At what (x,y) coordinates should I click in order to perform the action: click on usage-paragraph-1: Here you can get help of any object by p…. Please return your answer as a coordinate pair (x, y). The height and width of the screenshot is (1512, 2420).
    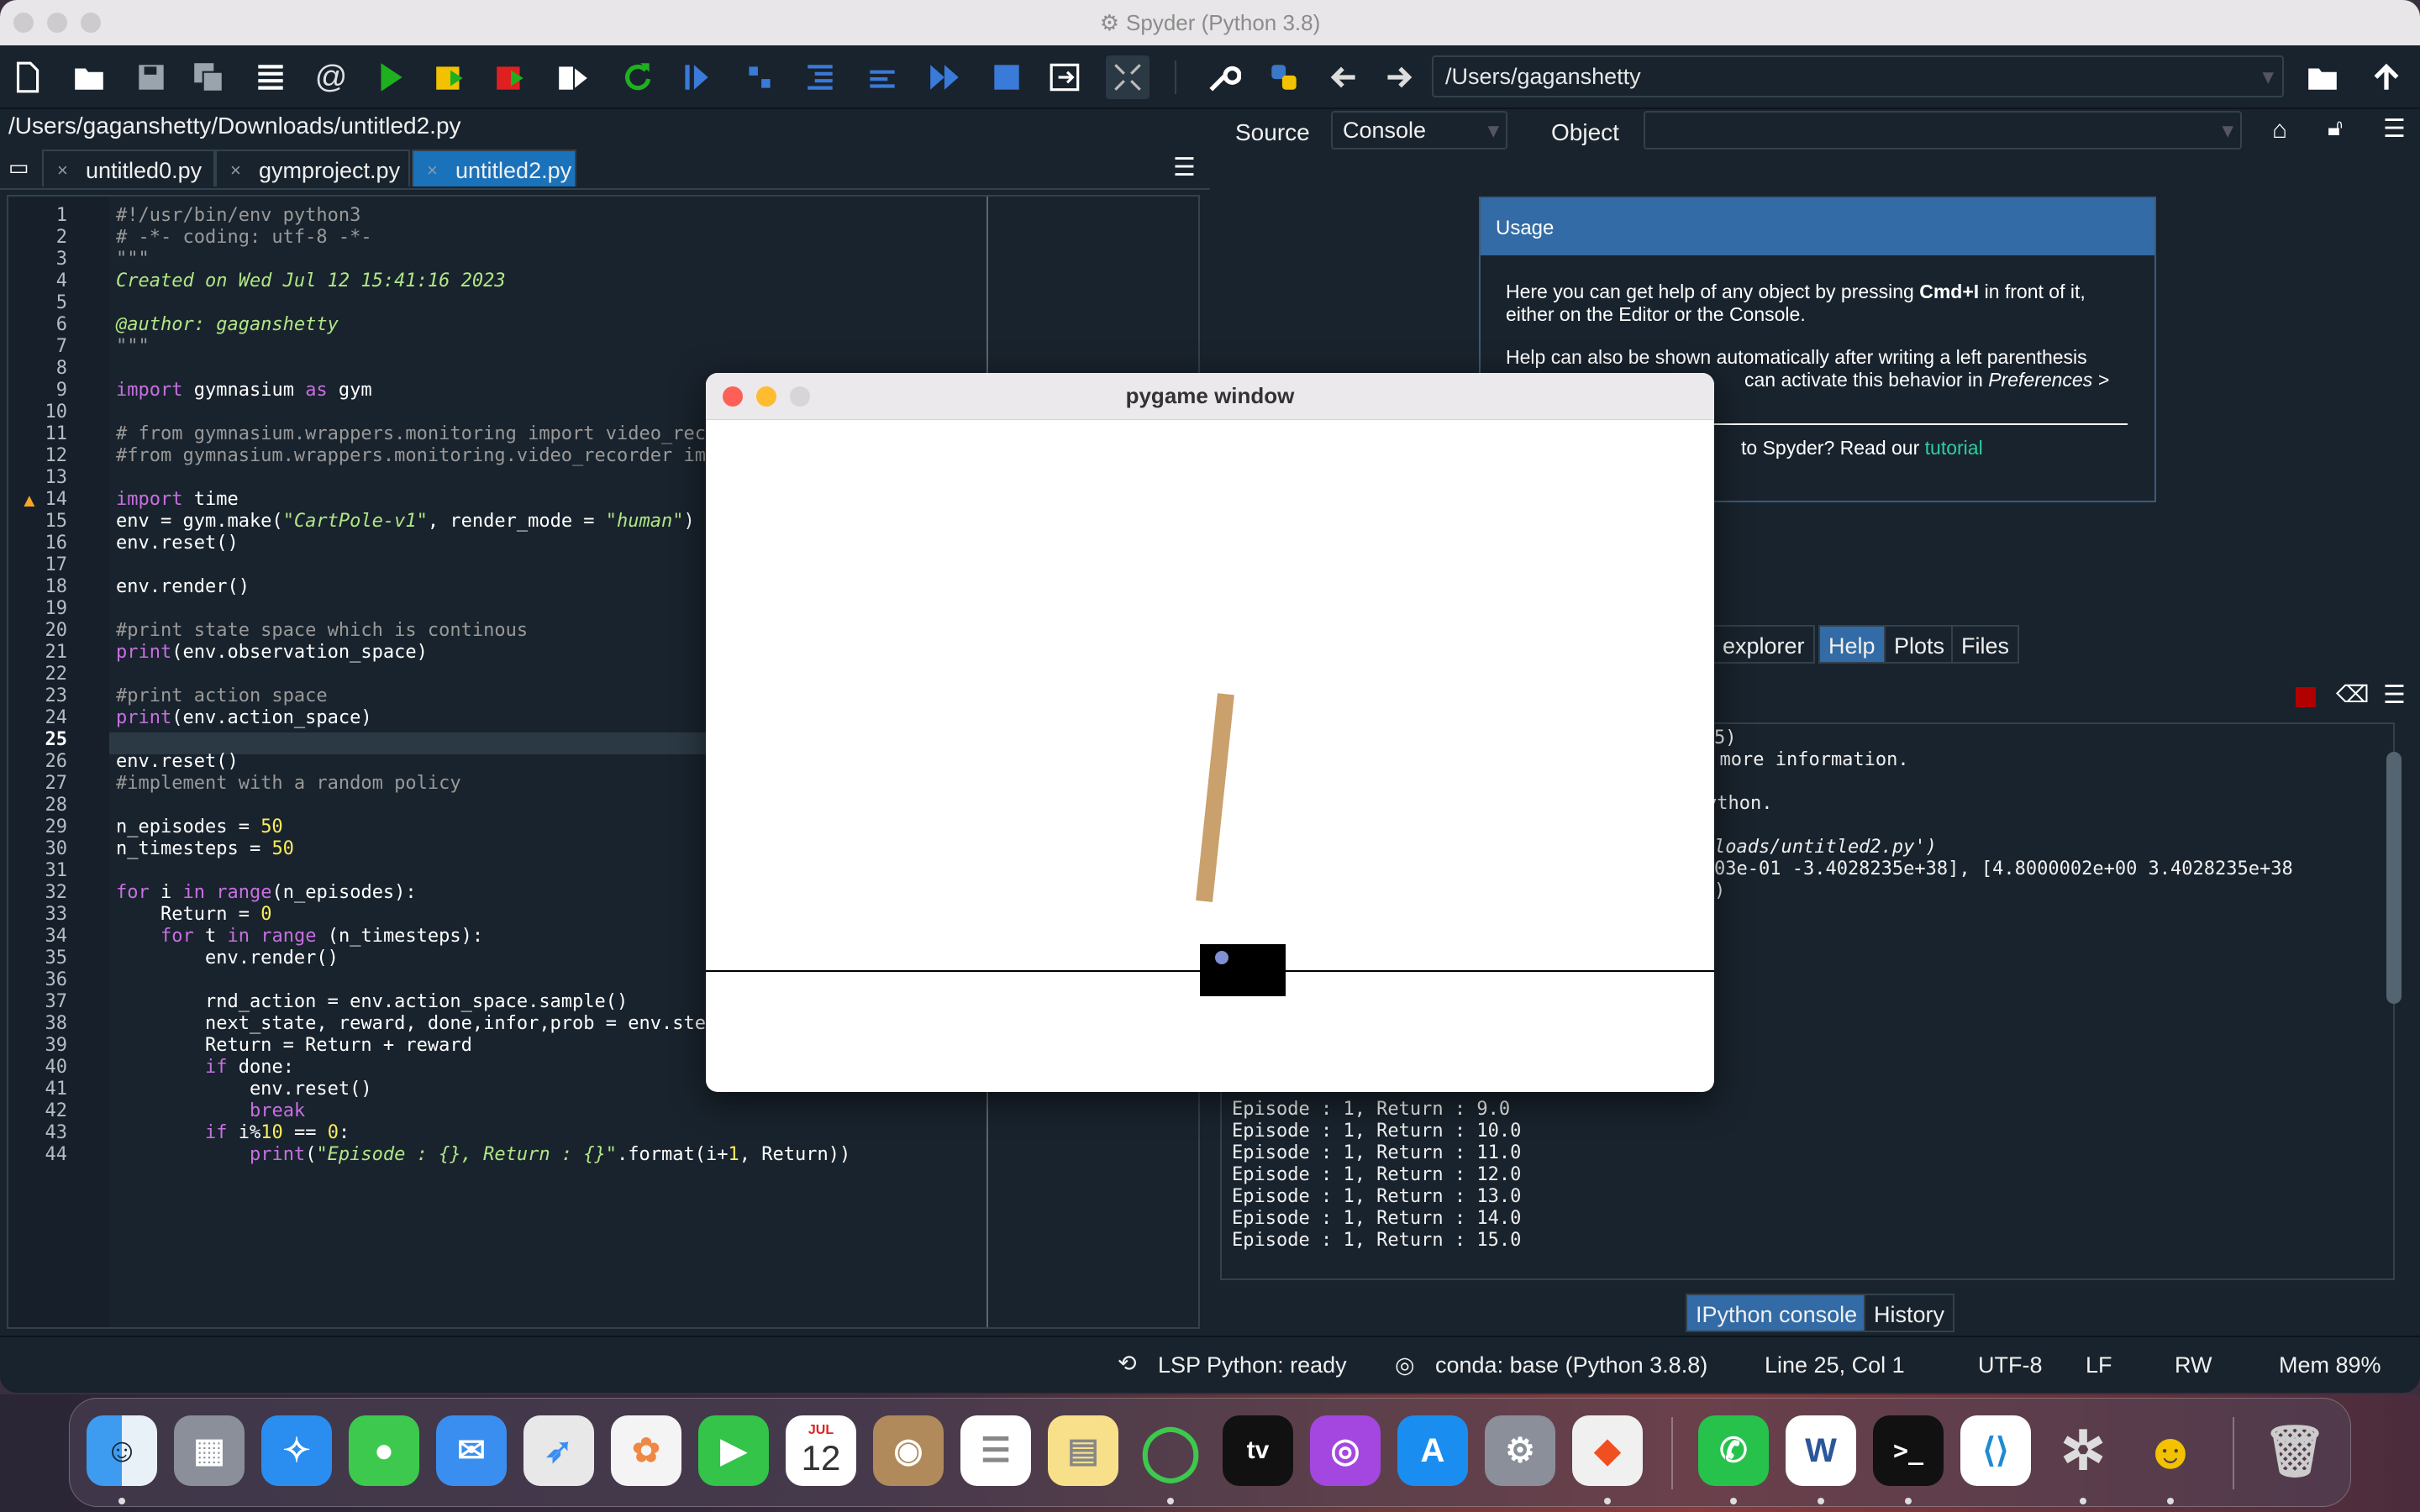
    Looking at the image, I should click on (1817, 303).